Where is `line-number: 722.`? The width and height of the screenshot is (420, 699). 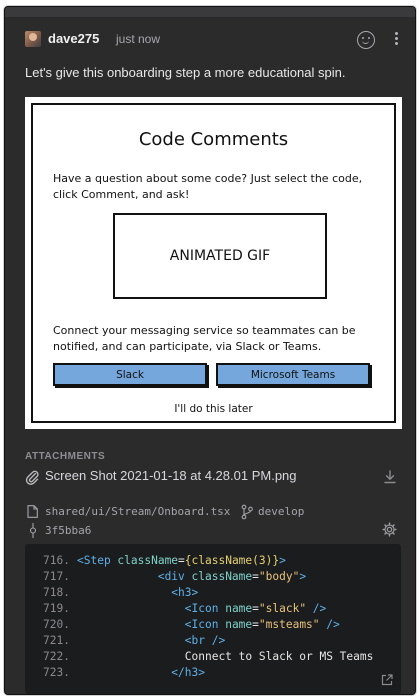
line-number: 722. is located at coordinates (56, 656).